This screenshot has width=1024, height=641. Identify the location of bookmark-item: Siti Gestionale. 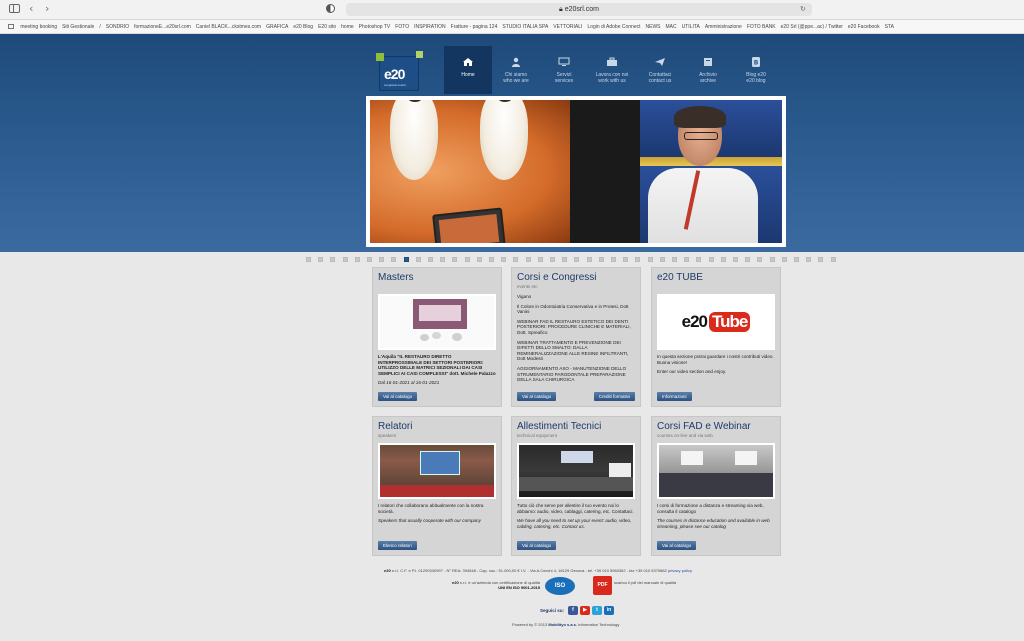
(78, 27).